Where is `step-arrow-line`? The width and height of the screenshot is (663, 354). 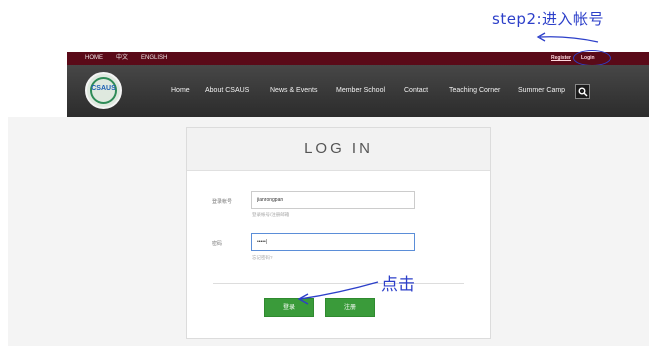
step-arrow-line is located at coordinates (569, 39).